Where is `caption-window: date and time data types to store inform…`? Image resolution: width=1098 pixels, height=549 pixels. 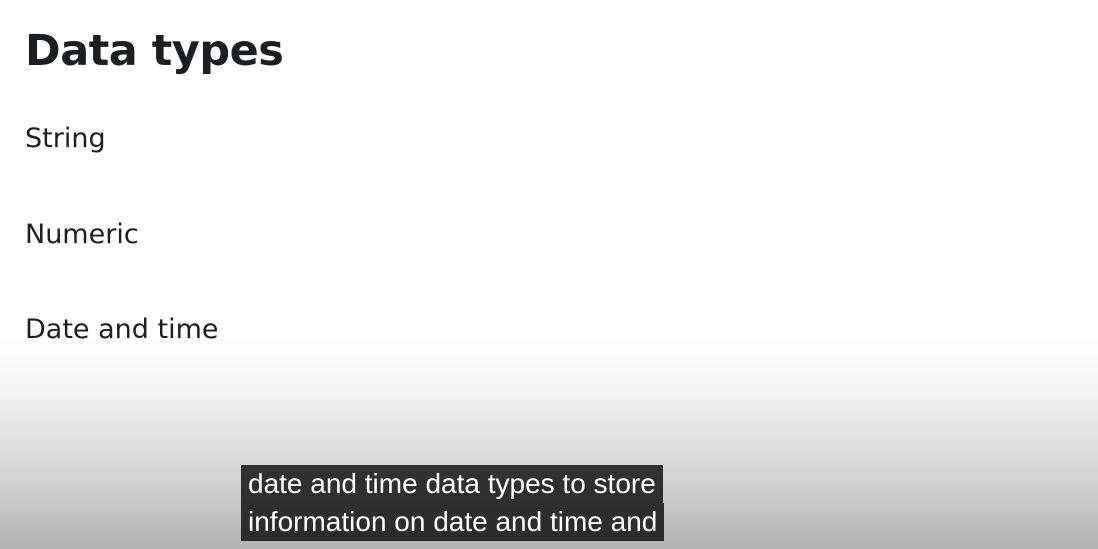 caption-window: date and time data types to store inform… is located at coordinates (481, 503).